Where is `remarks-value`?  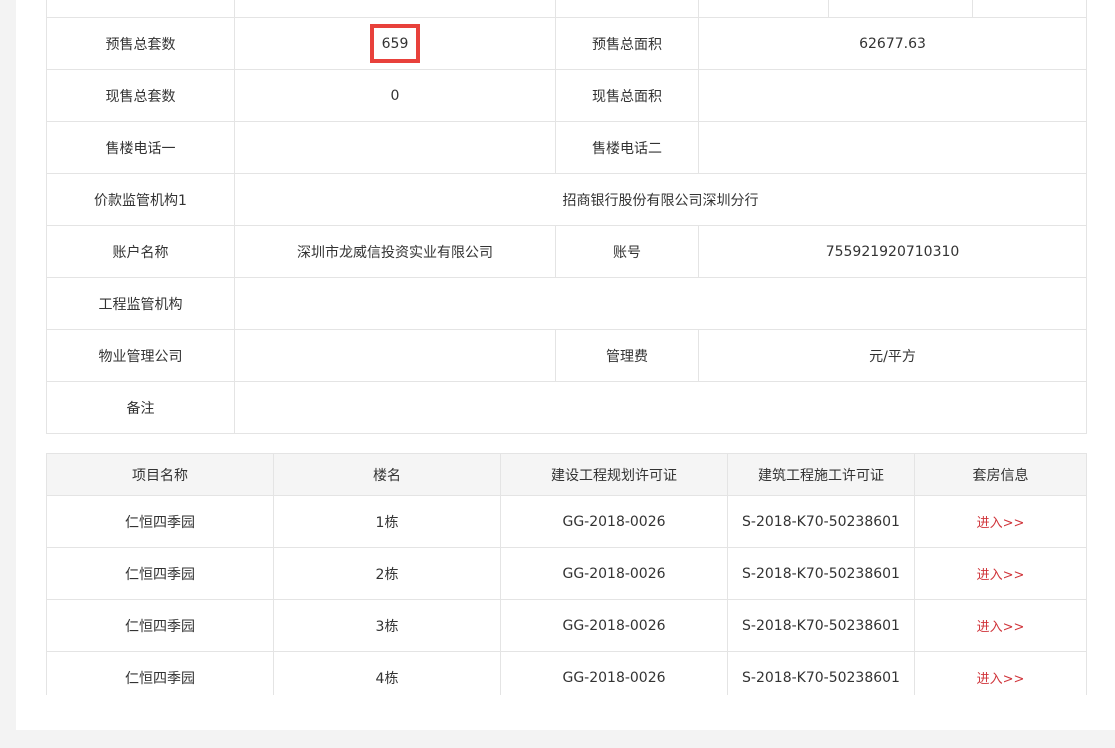
remarks-value is located at coordinates (660, 407).